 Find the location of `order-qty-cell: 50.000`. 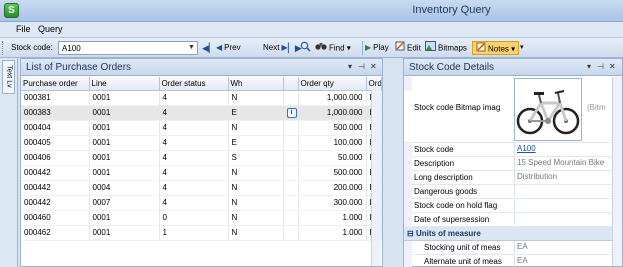

order-qty-cell: 50.000 is located at coordinates (332, 158).